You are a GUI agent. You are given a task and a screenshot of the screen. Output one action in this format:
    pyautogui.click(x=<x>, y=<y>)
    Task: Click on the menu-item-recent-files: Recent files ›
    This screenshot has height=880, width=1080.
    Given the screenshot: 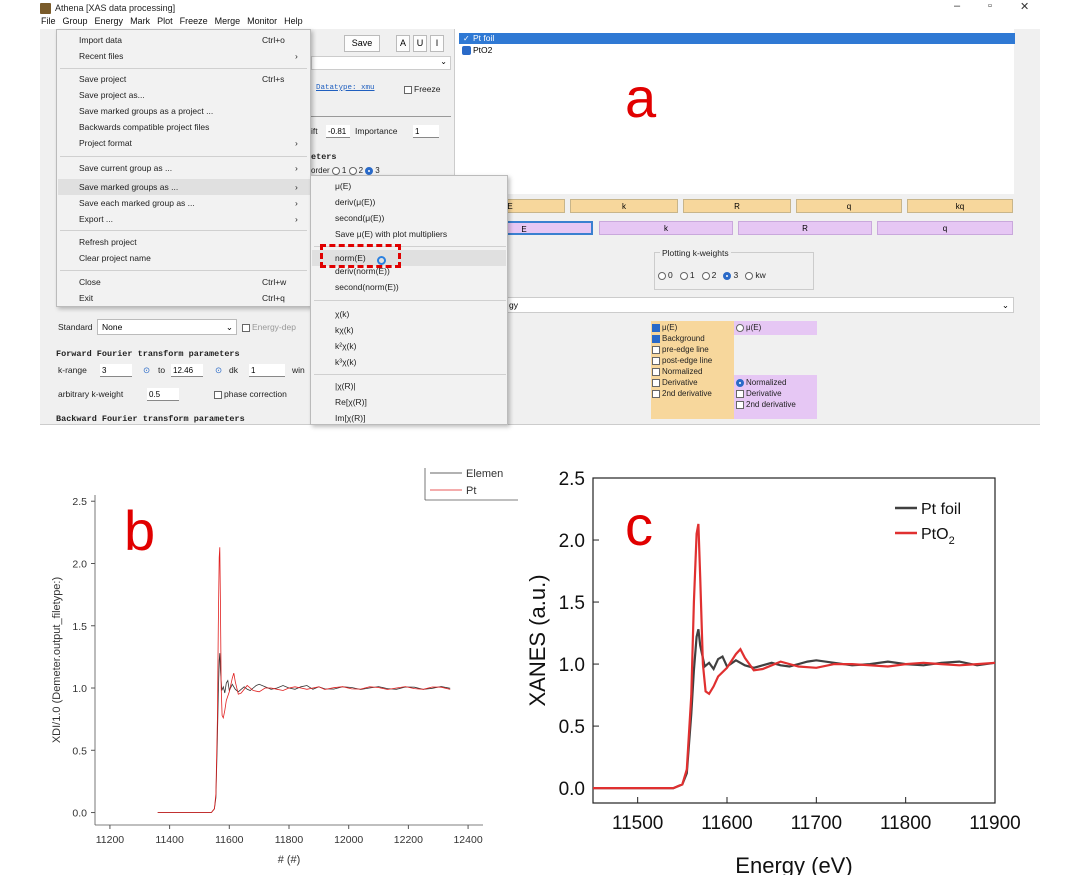 What is the action you would take?
    pyautogui.click(x=188, y=56)
    